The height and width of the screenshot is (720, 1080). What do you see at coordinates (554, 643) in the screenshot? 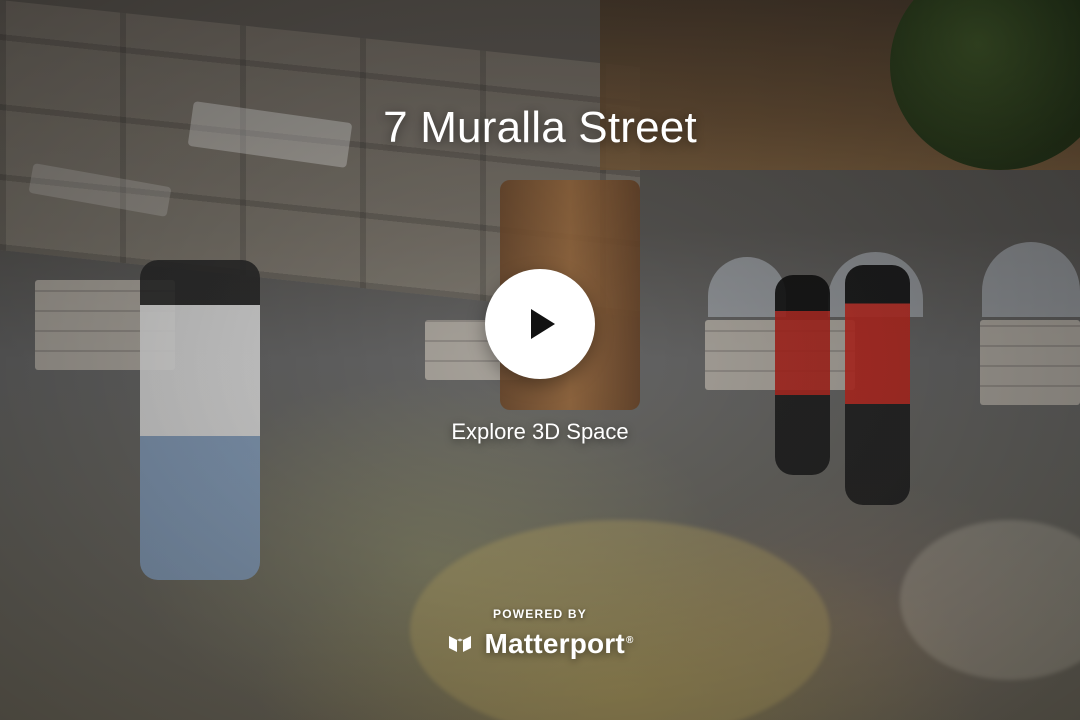
I see `brand-name-text: Matterport` at bounding box center [554, 643].